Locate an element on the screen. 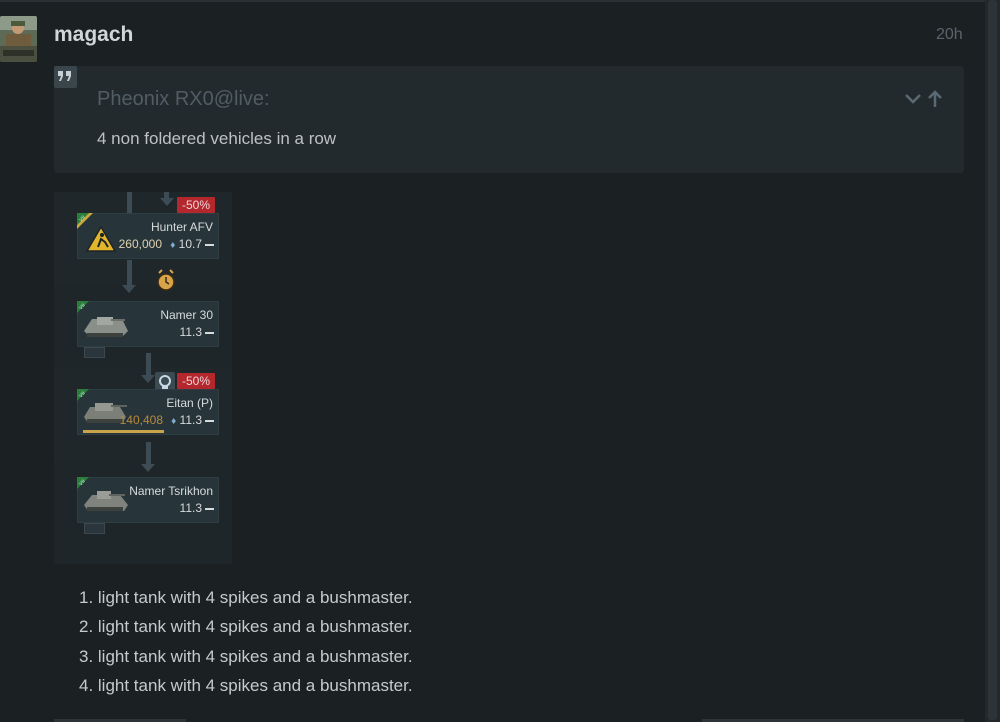  node-br: ♦ 11.3 is located at coordinates (192, 420).